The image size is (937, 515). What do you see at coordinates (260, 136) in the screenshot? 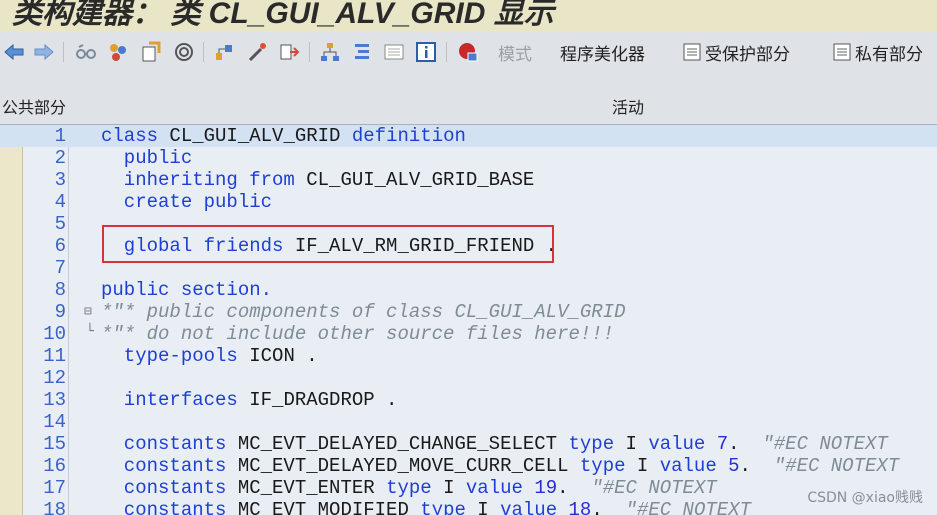
I see `code-token: CL_GUI_ALV_GRID` at bounding box center [260, 136].